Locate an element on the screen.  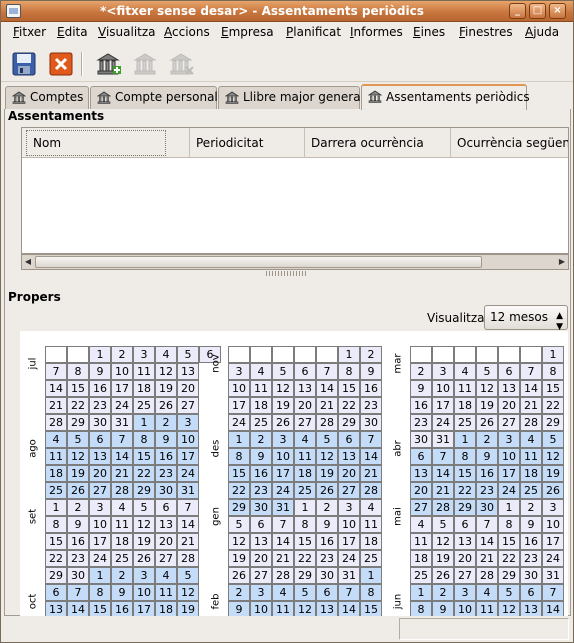
scroll-left-icon: ◀ is located at coordinates (28, 262).